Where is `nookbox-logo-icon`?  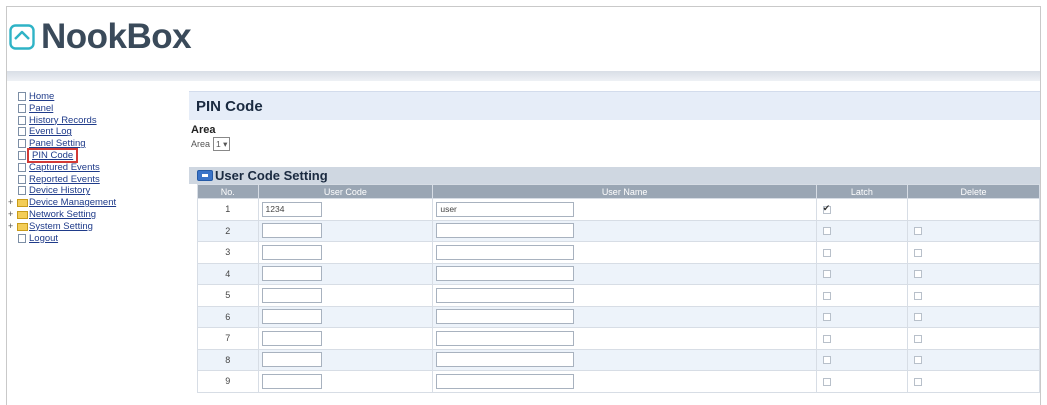
nookbox-logo-icon is located at coordinates (22, 37).